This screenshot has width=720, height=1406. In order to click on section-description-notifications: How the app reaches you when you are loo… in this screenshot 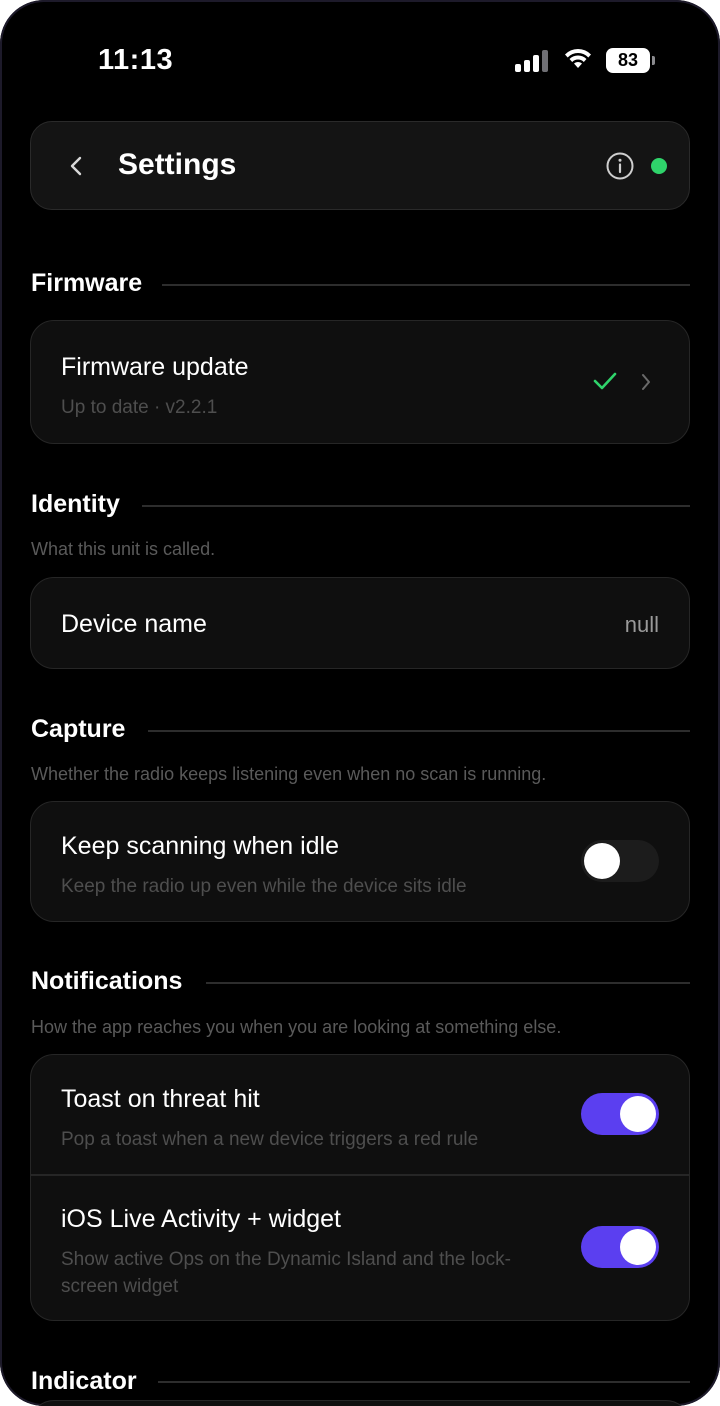, I will do `click(296, 1027)`.